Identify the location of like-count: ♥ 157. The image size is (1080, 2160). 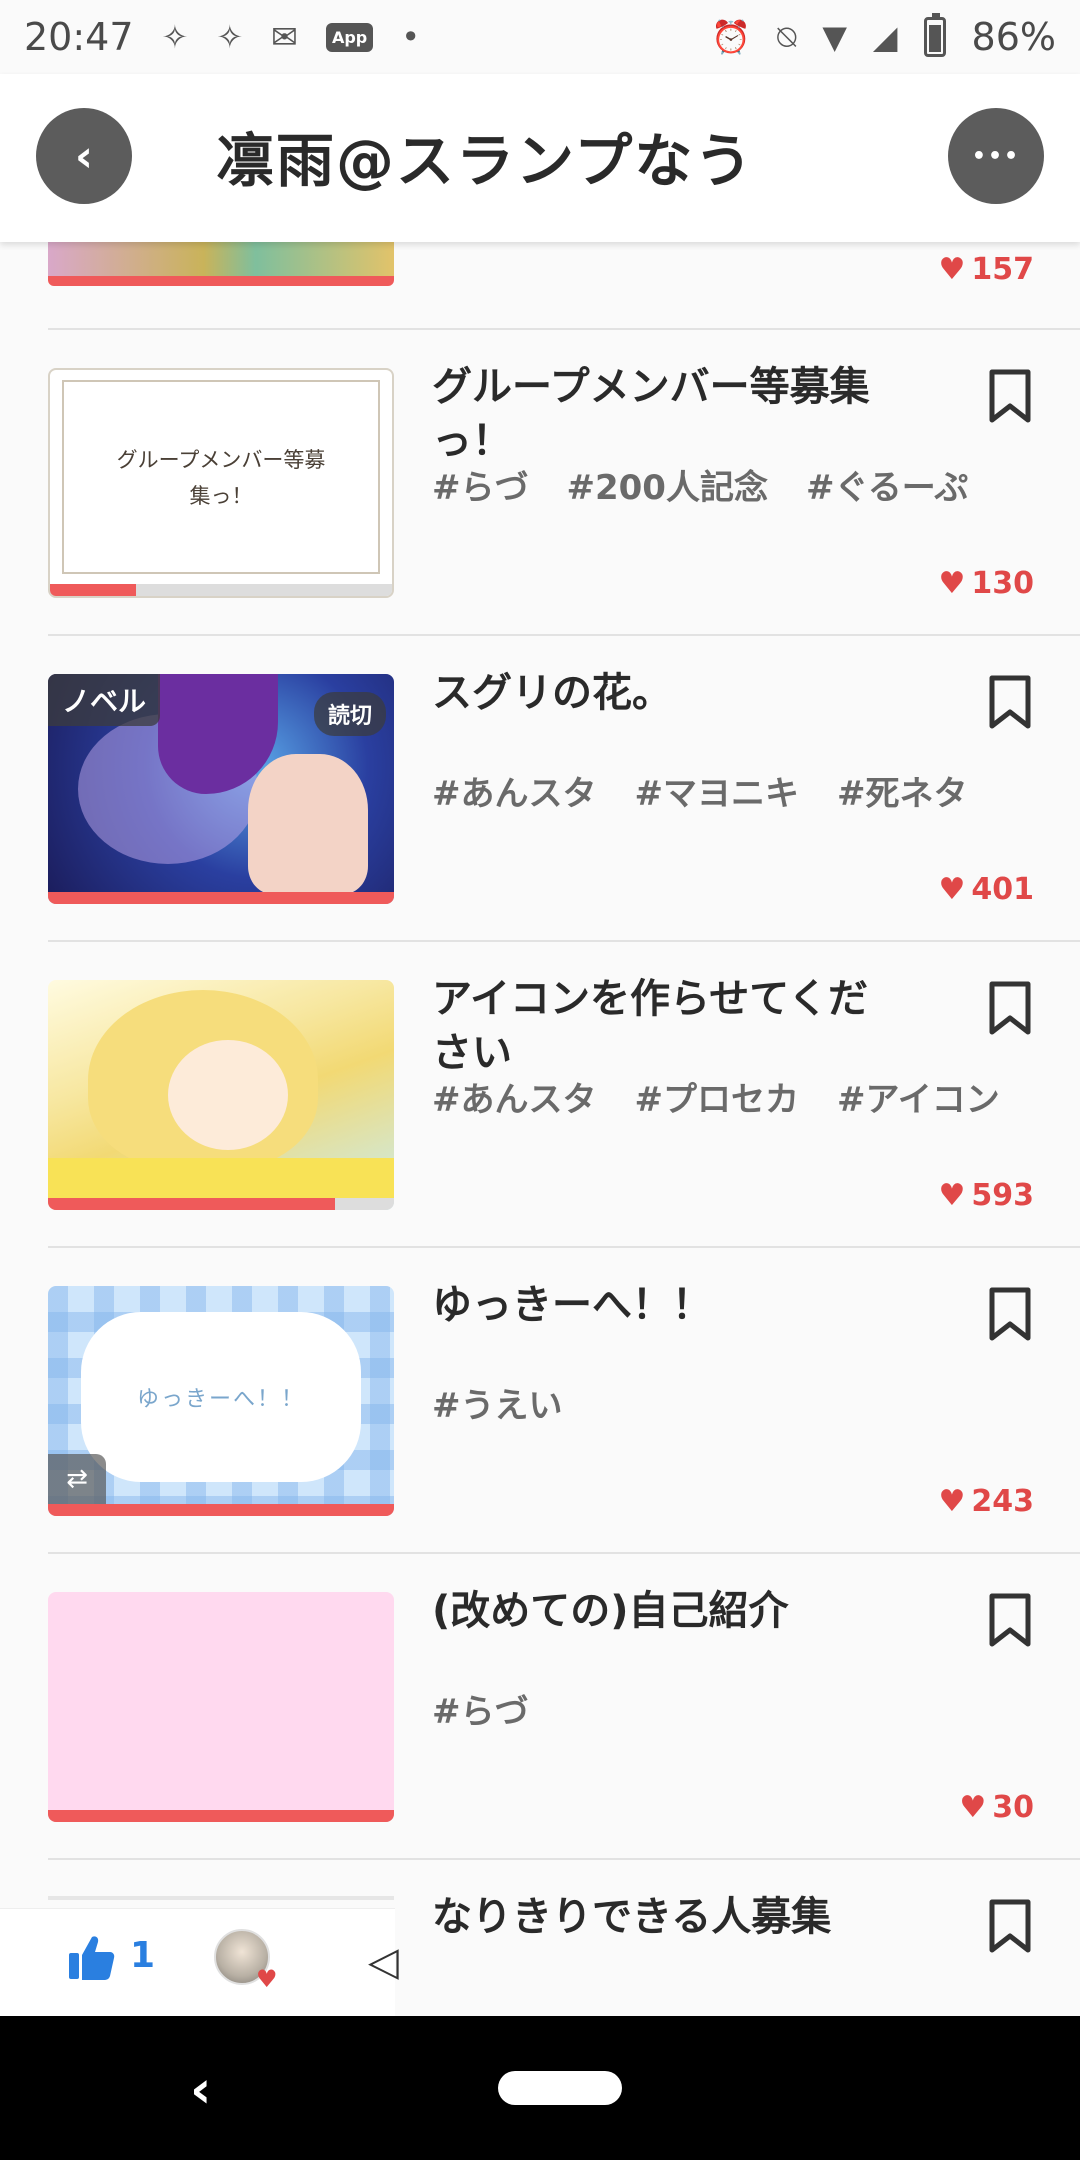
(986, 269).